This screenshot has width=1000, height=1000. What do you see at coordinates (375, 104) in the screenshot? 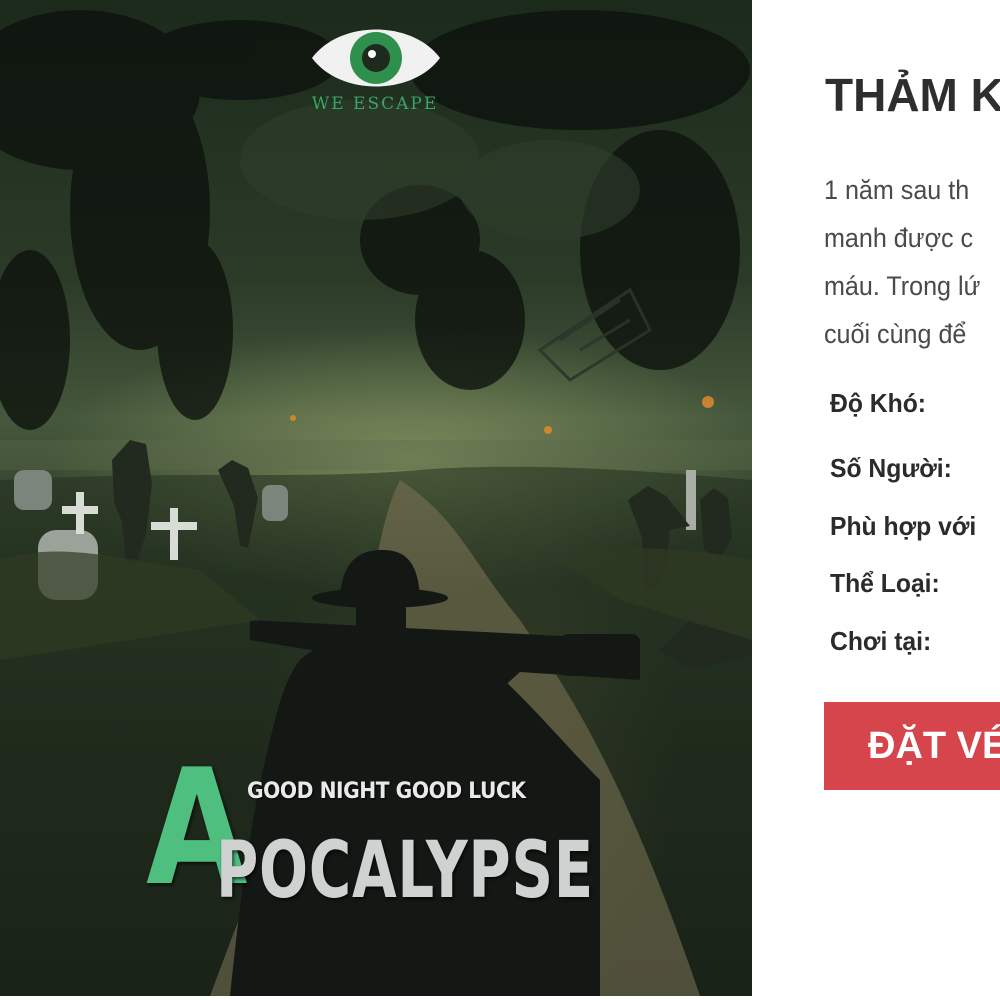
I see `logo-text: WE ESCAPE` at bounding box center [375, 104].